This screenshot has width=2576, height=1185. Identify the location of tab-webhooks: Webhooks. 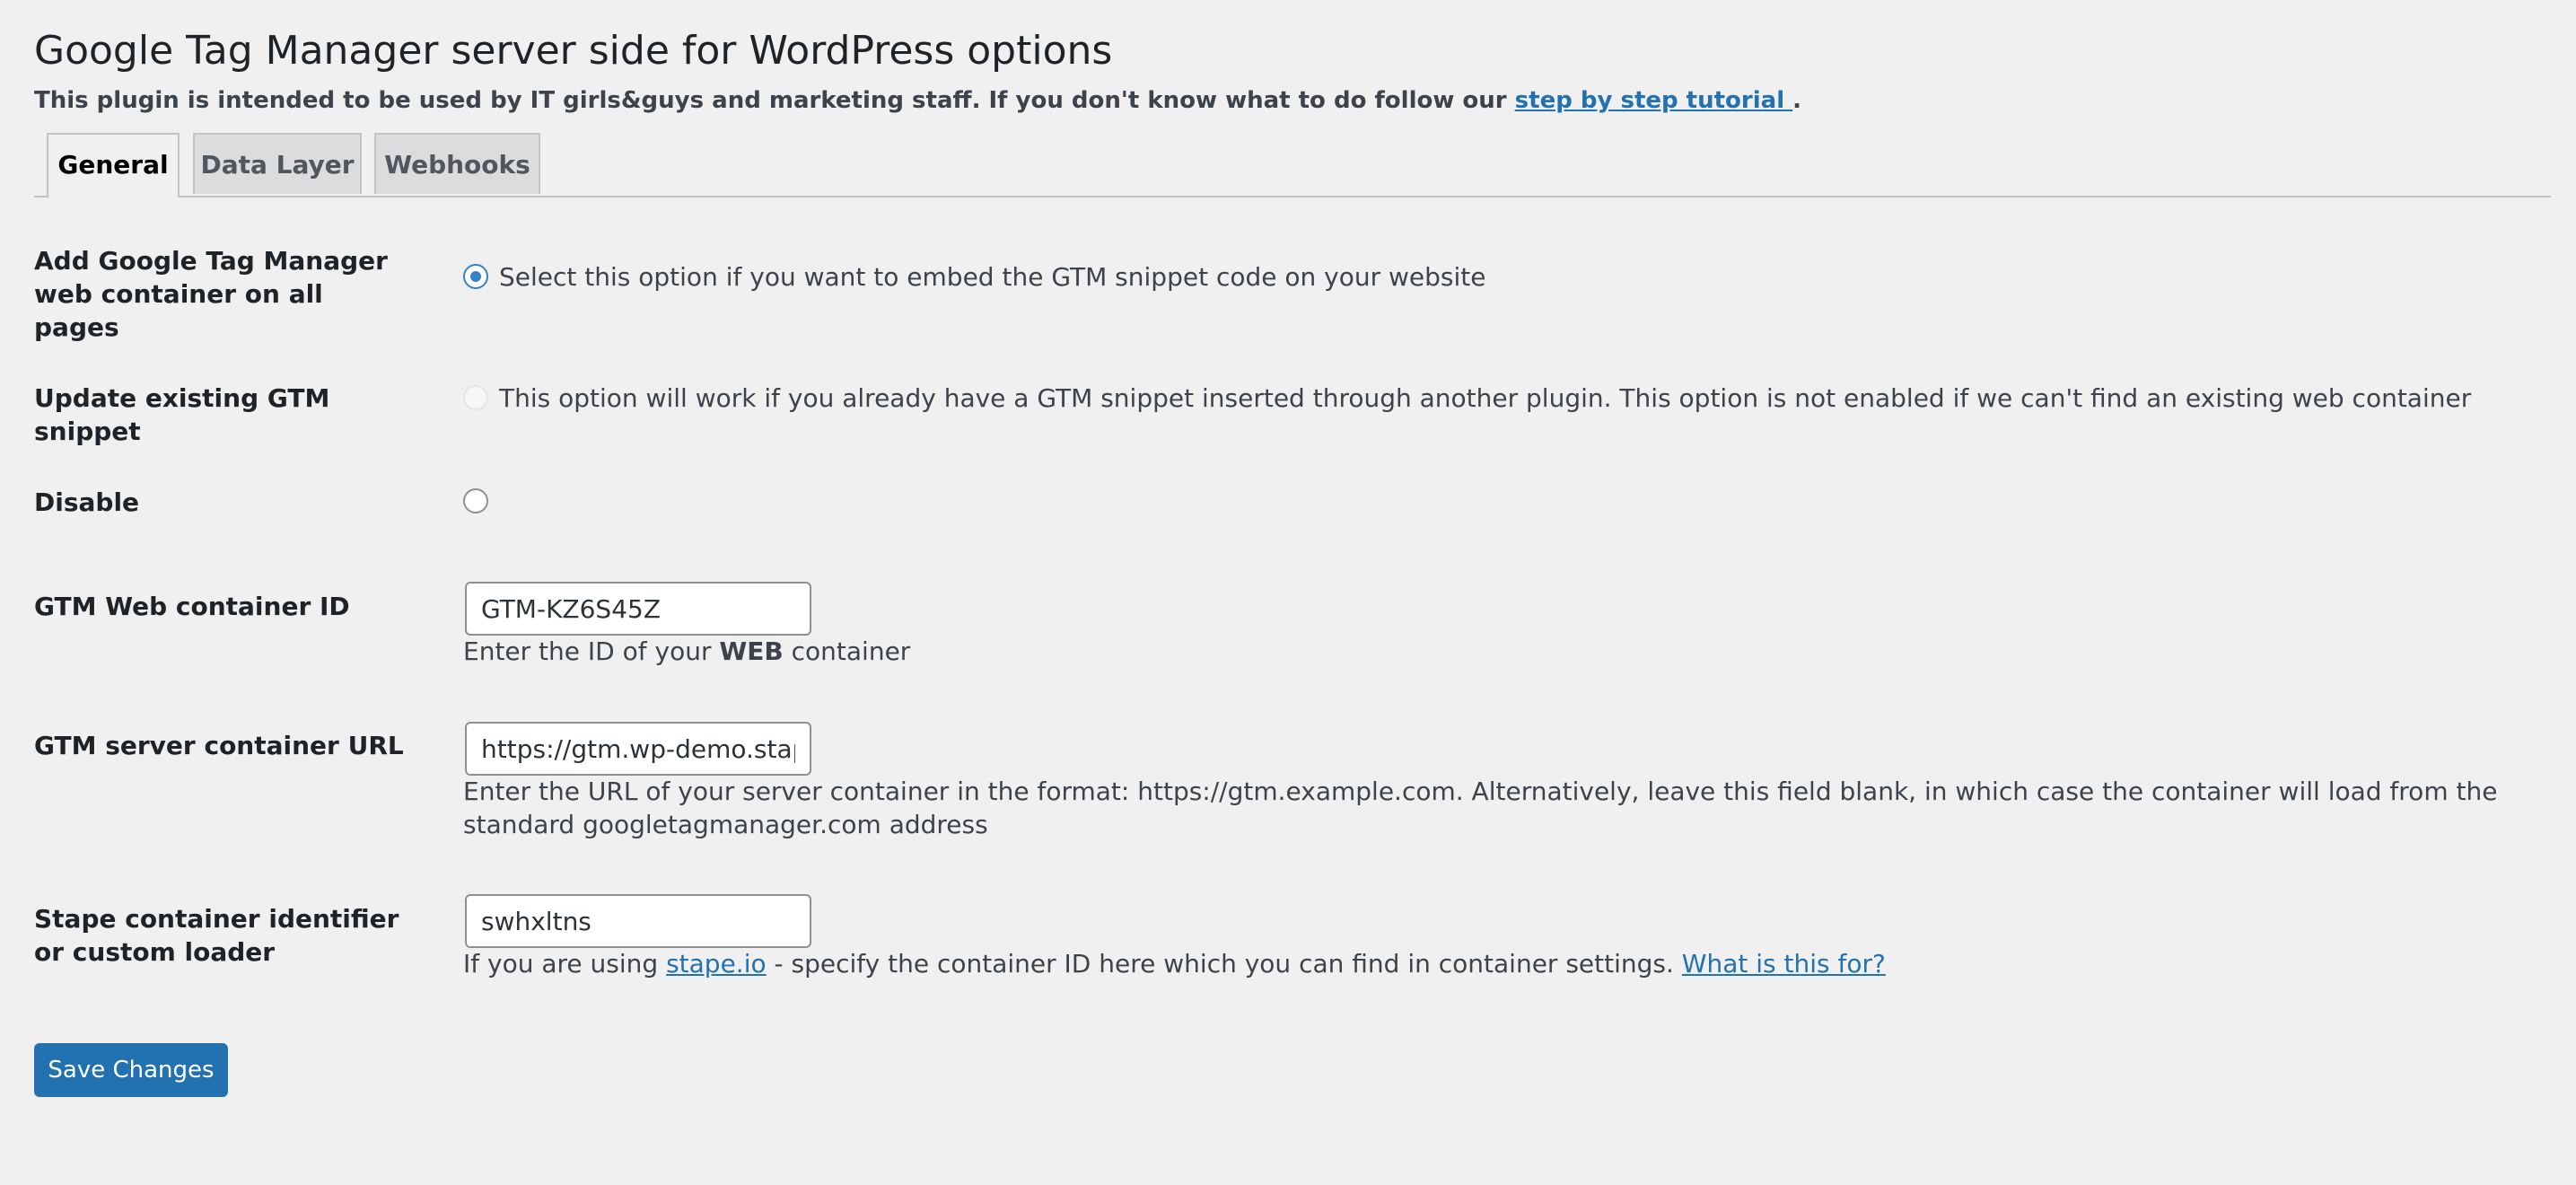
(457, 163).